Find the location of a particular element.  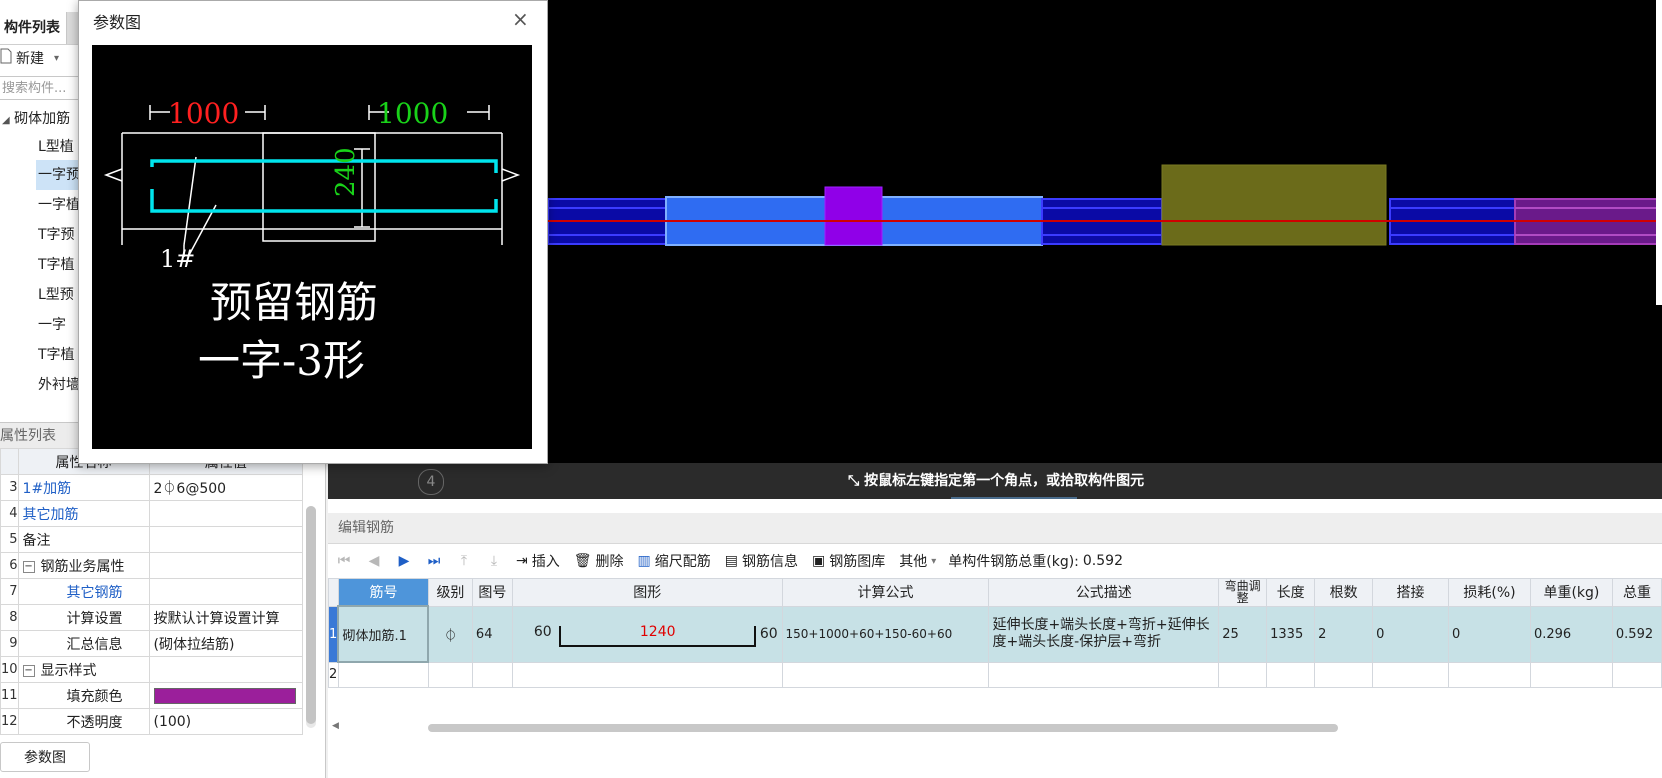

property-name: 其它加筋 is located at coordinates (83, 513).